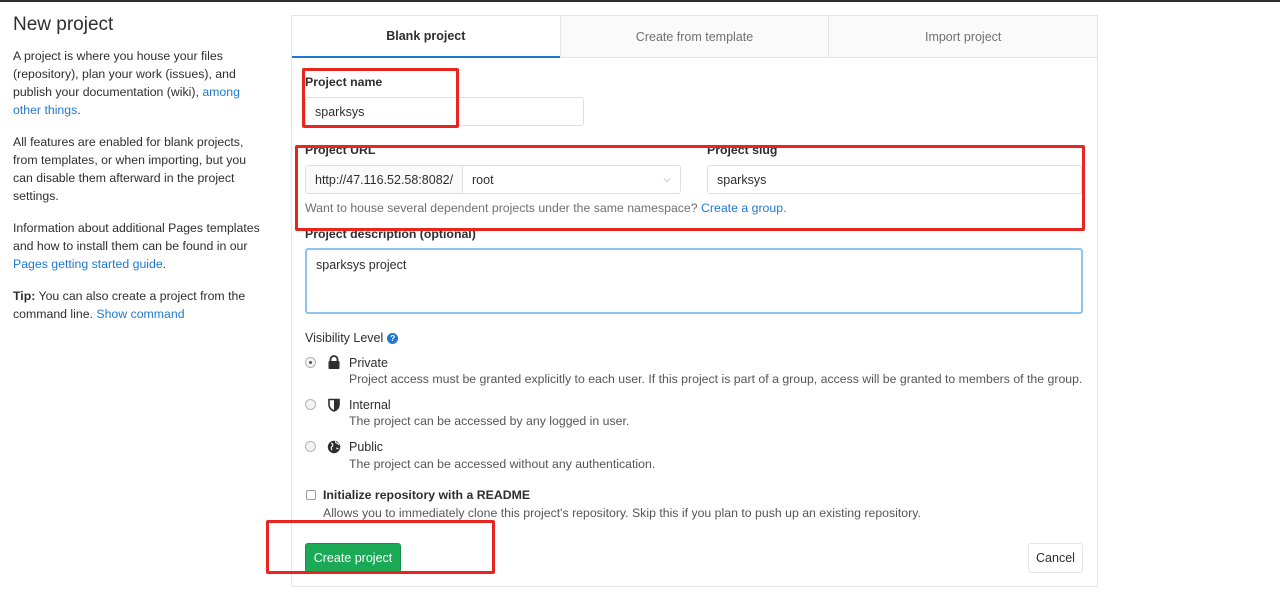 This screenshot has height=599, width=1280. Describe the element at coordinates (368, 363) in the screenshot. I see `visibility-private-title: Private` at that location.